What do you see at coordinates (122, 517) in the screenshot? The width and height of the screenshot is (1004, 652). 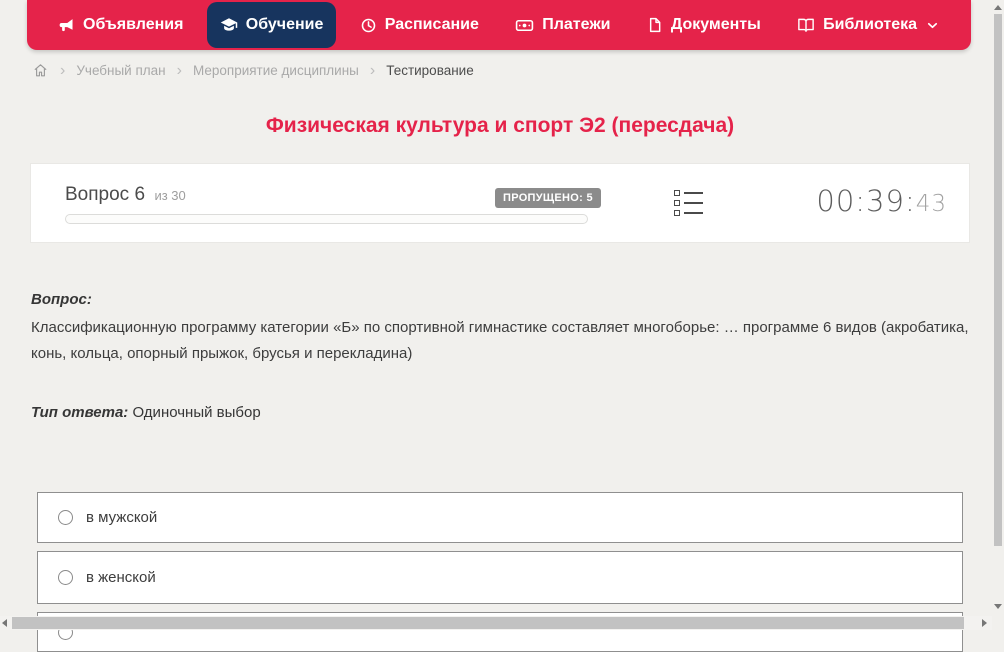 I see `answer-option-label: в мужской` at bounding box center [122, 517].